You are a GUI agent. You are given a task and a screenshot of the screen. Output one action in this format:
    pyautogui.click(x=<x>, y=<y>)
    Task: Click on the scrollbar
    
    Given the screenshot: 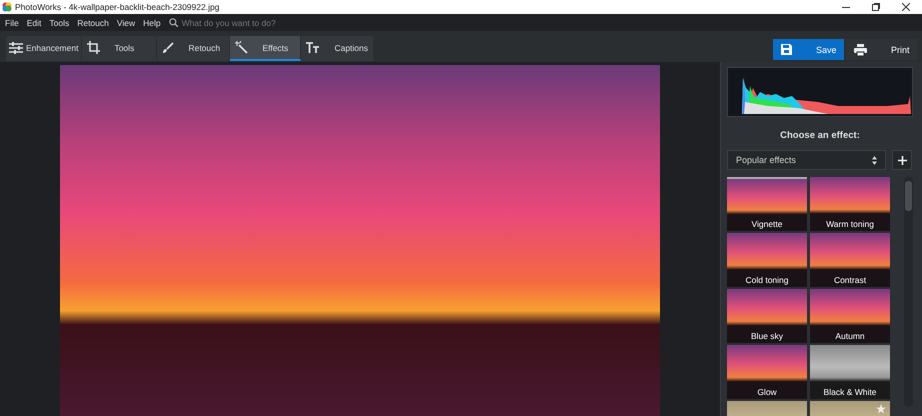 What is the action you would take?
    pyautogui.click(x=908, y=292)
    